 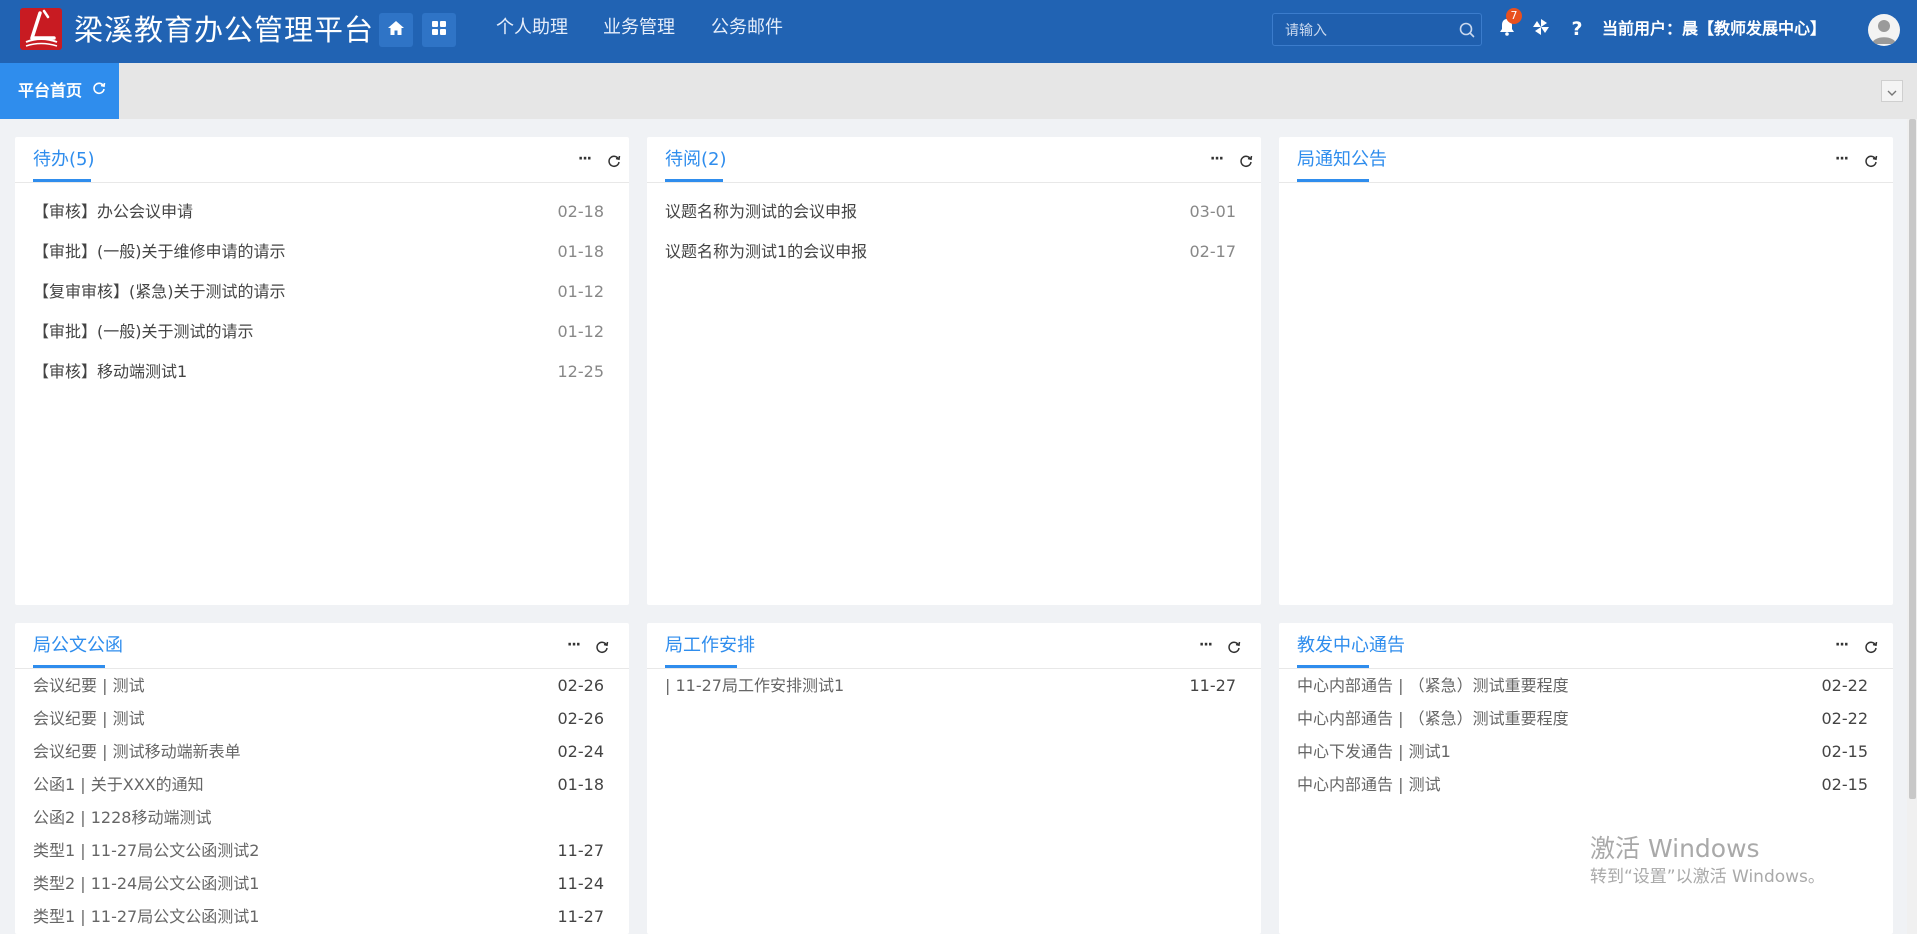 I want to click on list-item: 公函1 | 关于XXX的通知 01-18, so click(x=318, y=790).